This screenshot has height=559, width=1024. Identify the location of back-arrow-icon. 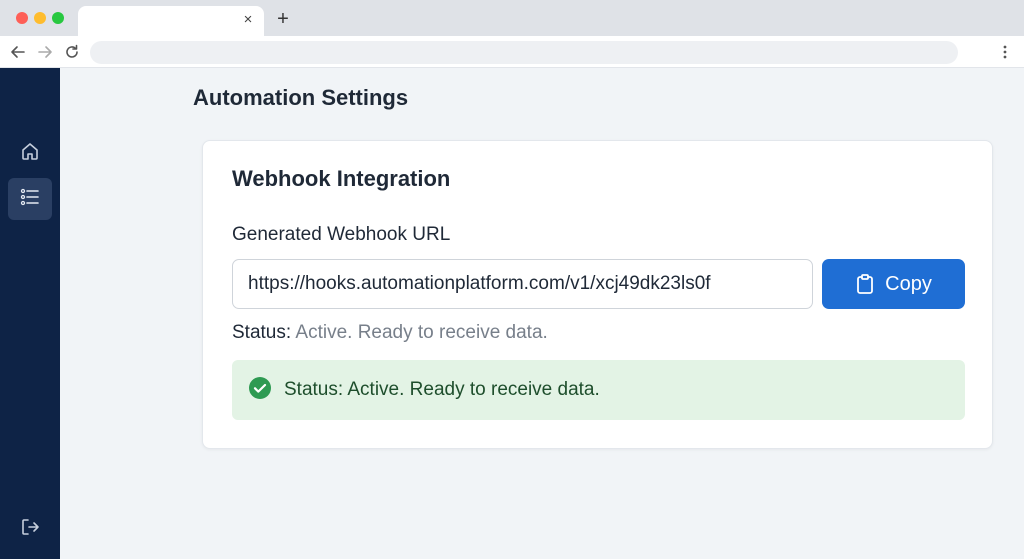
(18, 52).